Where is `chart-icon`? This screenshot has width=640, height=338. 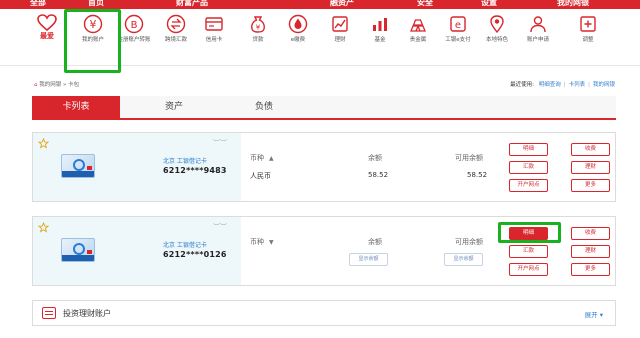
chart-icon is located at coordinates (340, 24).